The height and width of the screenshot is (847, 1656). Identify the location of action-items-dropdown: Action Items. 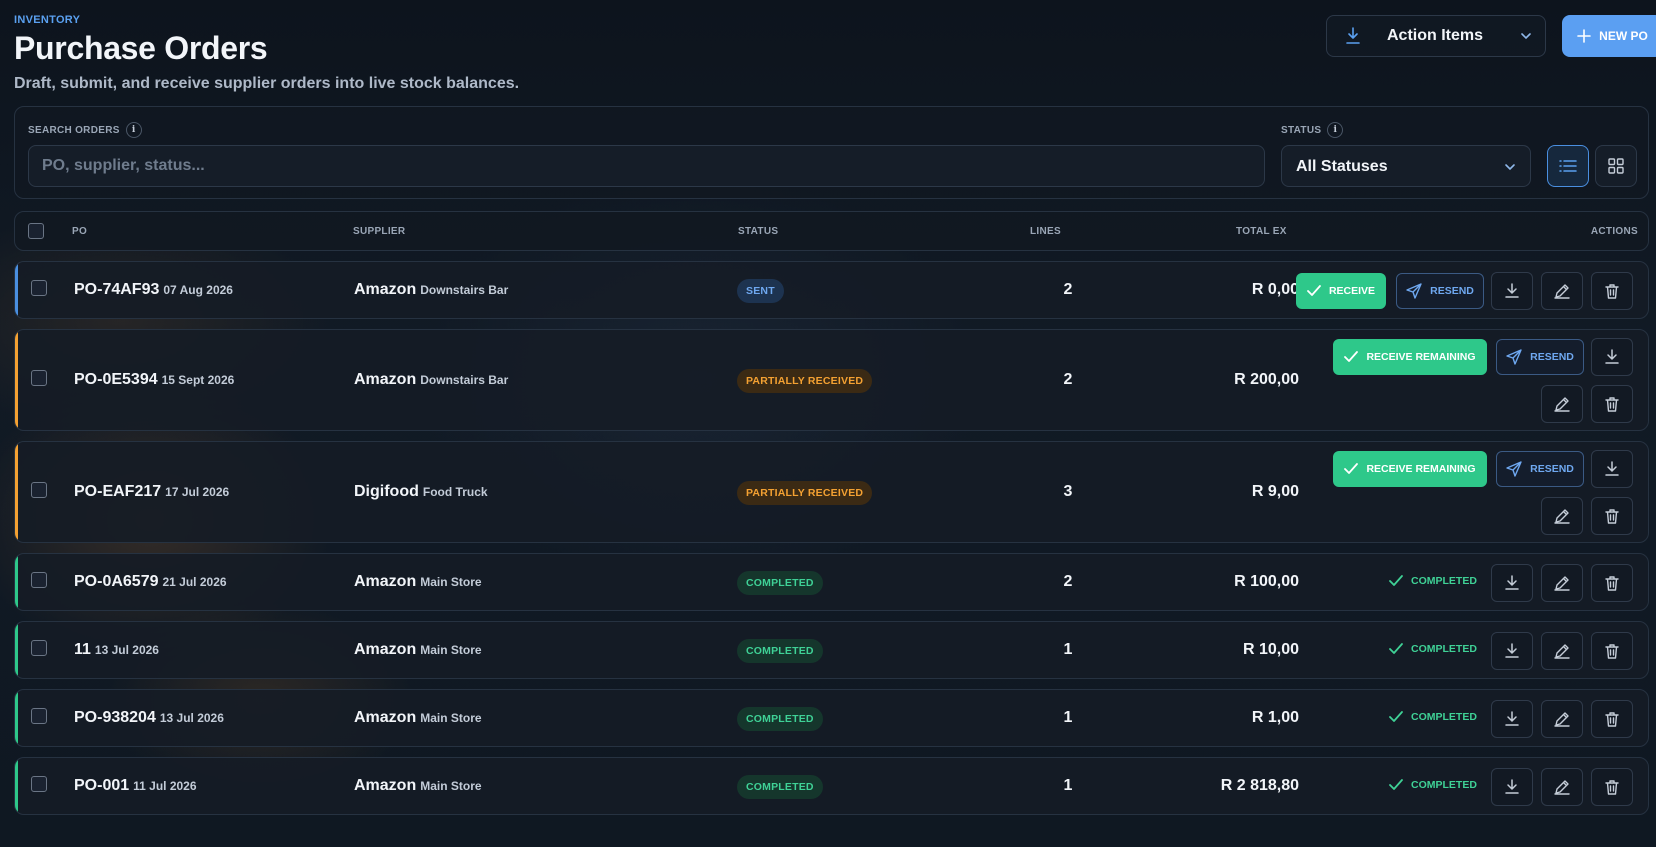
(1436, 36).